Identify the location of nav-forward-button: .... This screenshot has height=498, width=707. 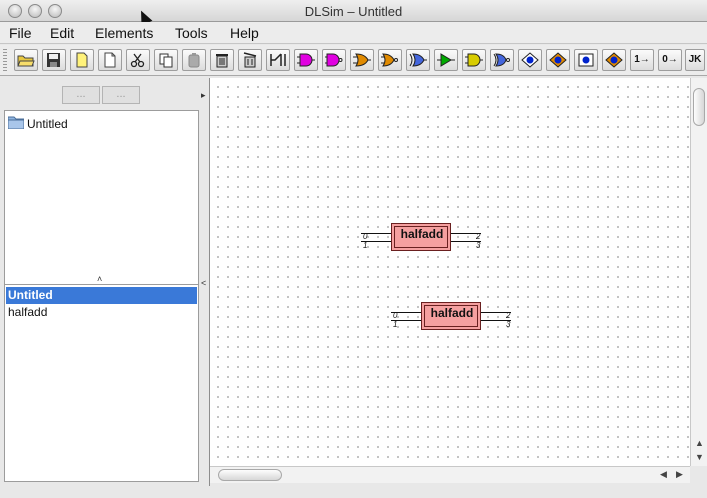
(121, 95).